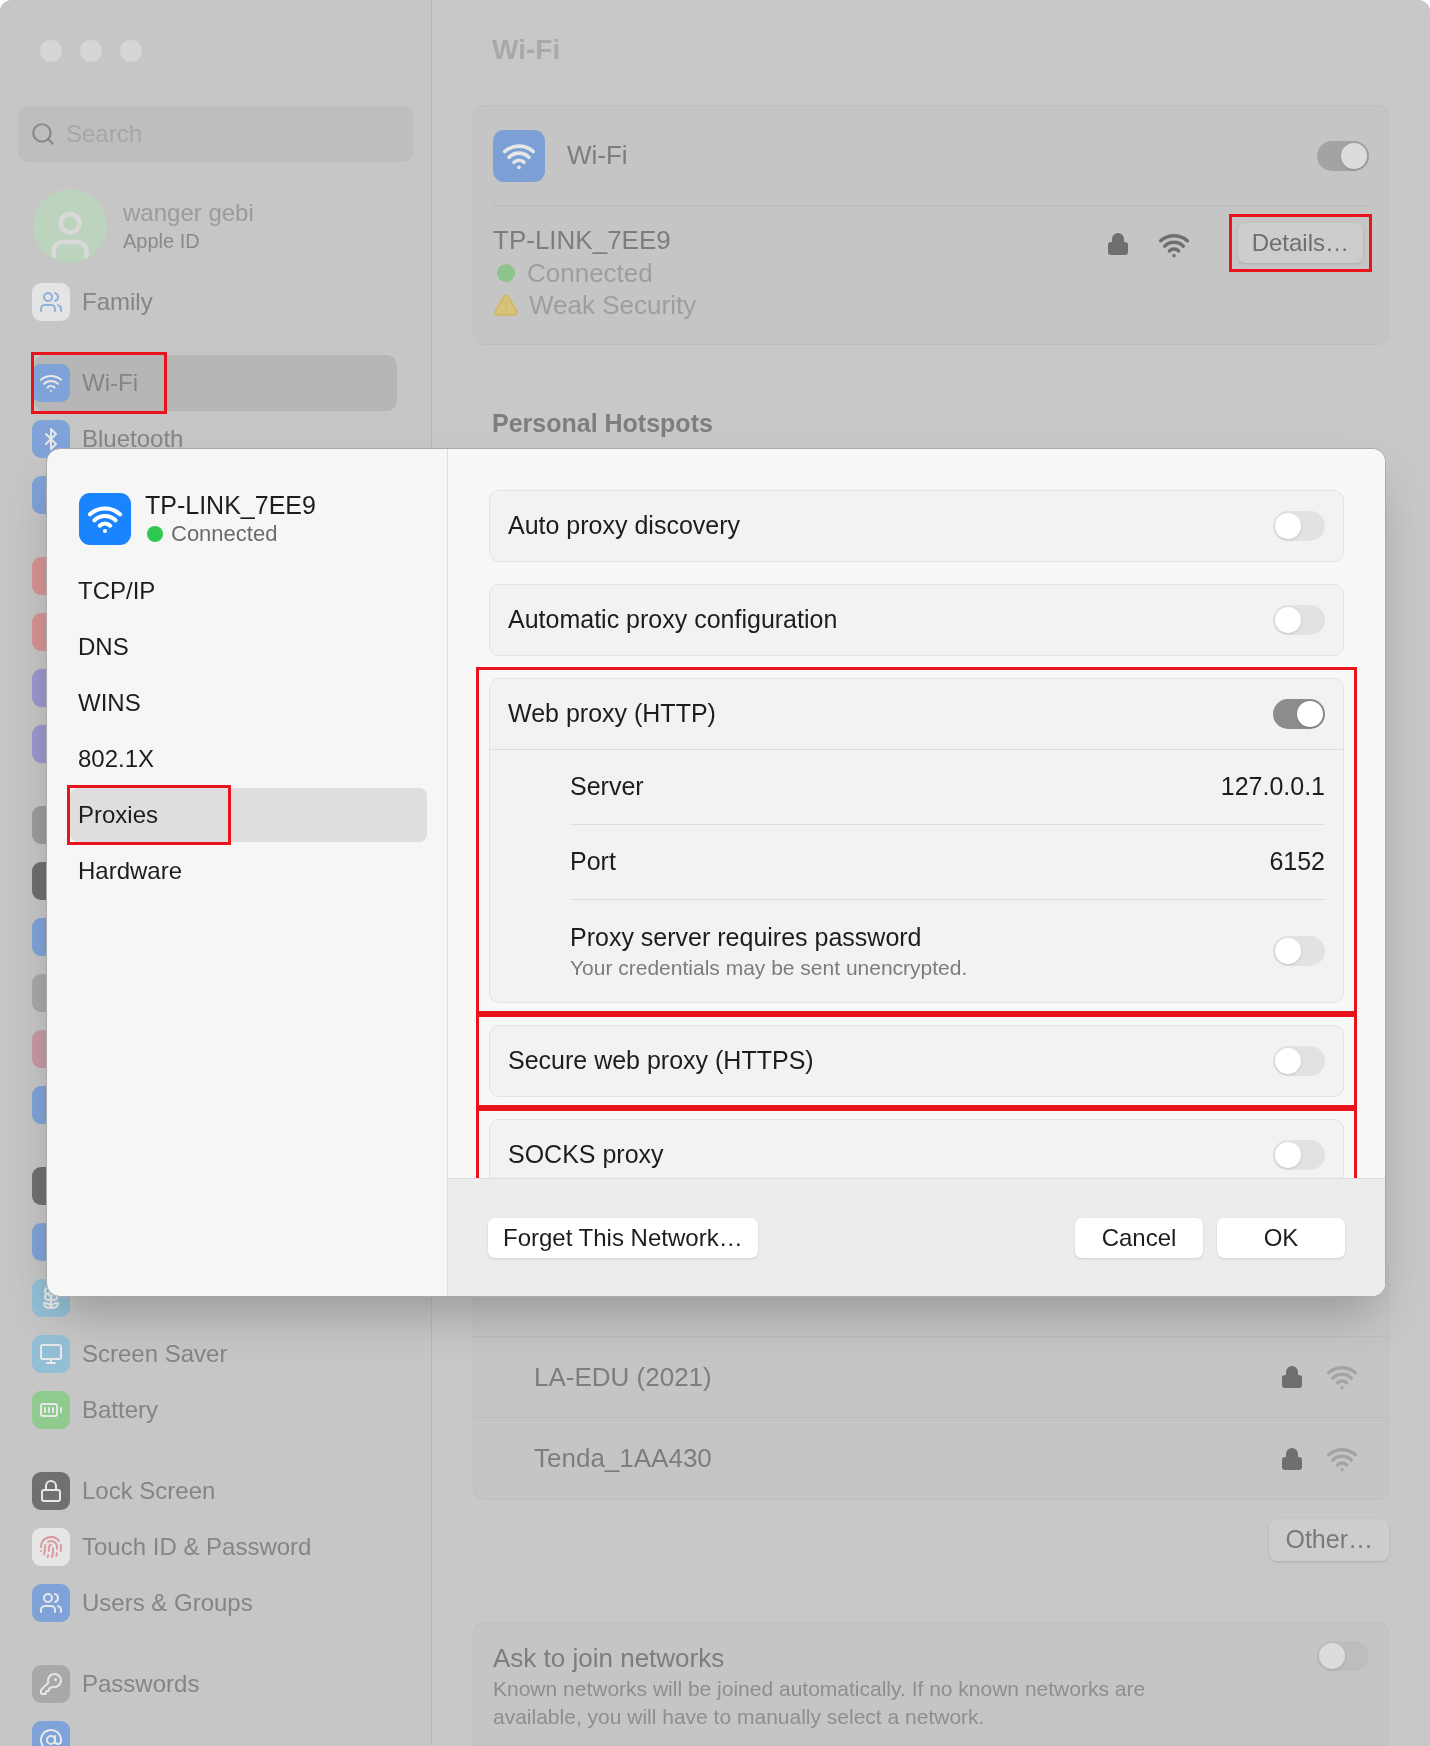 This screenshot has height=1746, width=1430. I want to click on field-note: Your credentials may be sent unencrypted., so click(769, 968).